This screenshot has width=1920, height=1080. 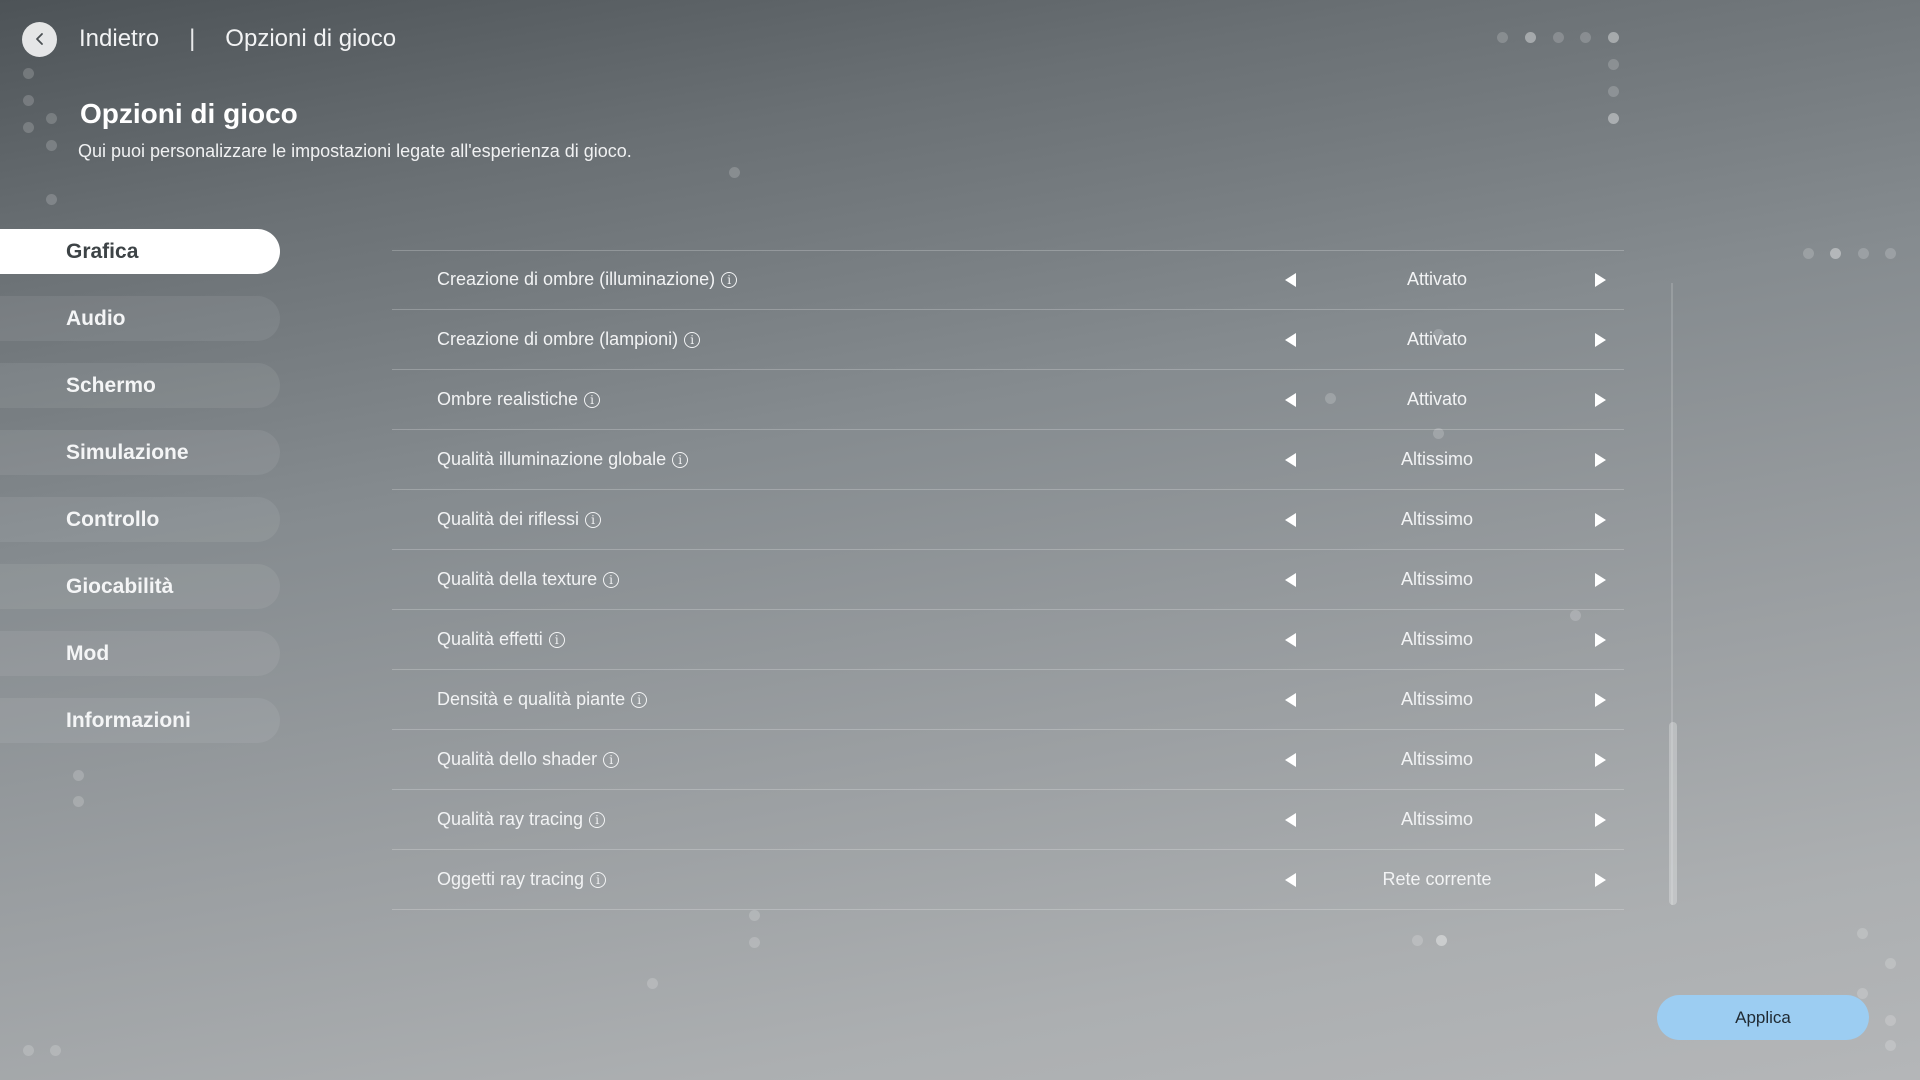 What do you see at coordinates (587, 279) in the screenshot?
I see `setting-label: Creazione di ombre (illuminazione) i` at bounding box center [587, 279].